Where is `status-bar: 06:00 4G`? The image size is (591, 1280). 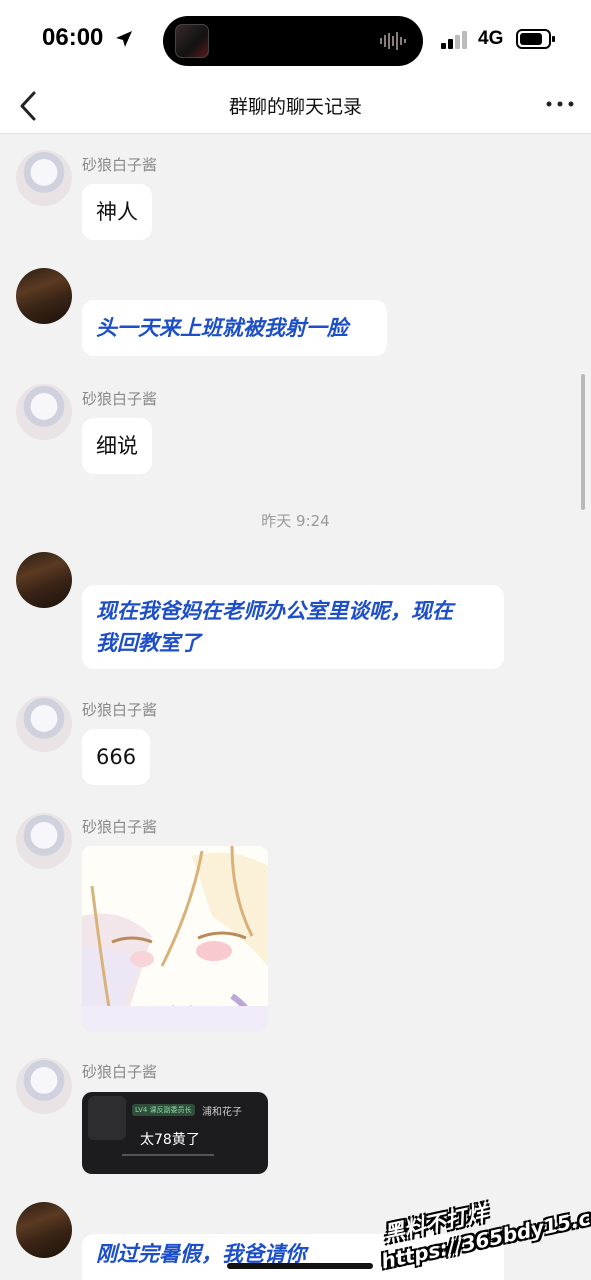
status-bar: 06:00 4G is located at coordinates (295, 39).